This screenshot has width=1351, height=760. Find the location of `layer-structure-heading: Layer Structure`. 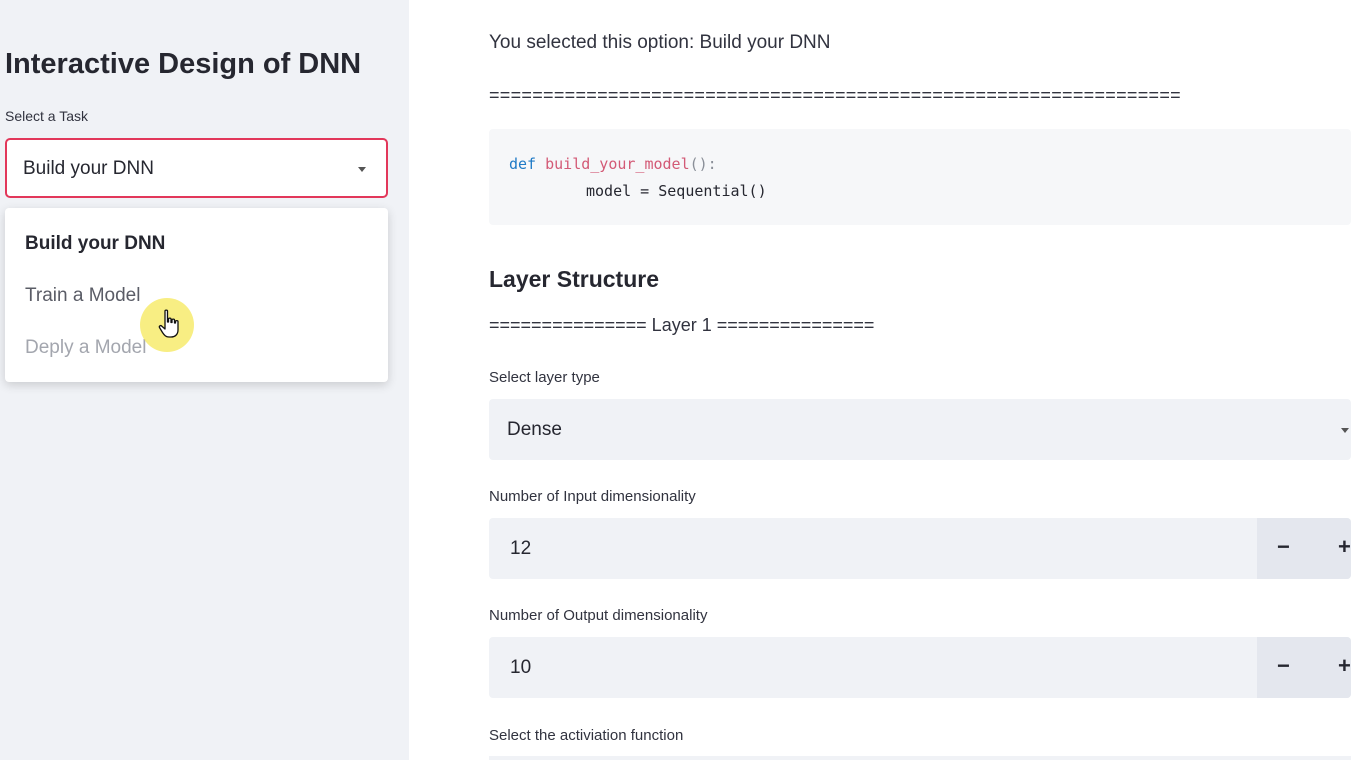

layer-structure-heading: Layer Structure is located at coordinates (574, 279).